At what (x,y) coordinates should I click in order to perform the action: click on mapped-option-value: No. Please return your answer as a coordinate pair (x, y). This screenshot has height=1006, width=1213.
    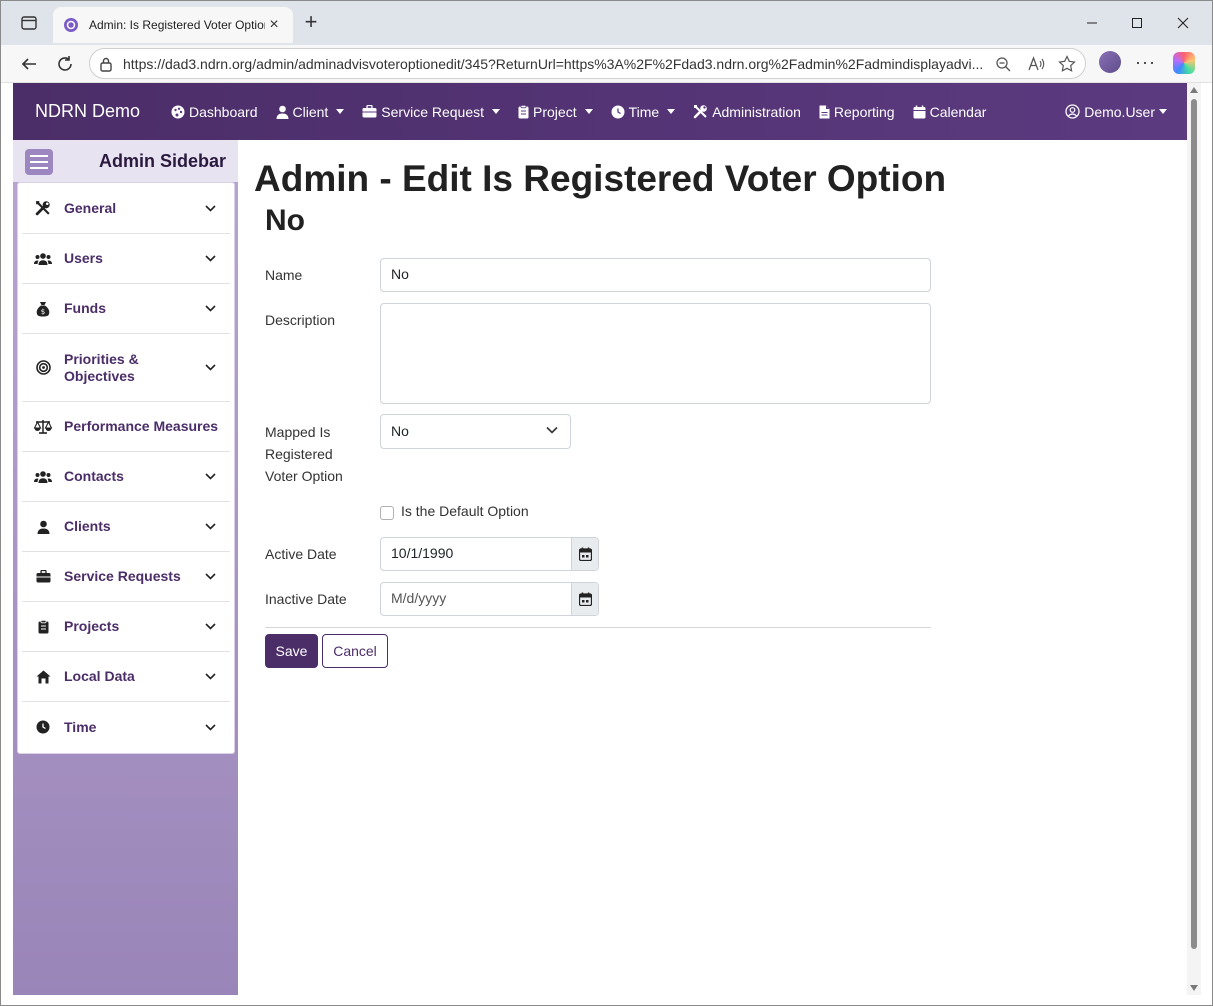
    Looking at the image, I should click on (400, 431).